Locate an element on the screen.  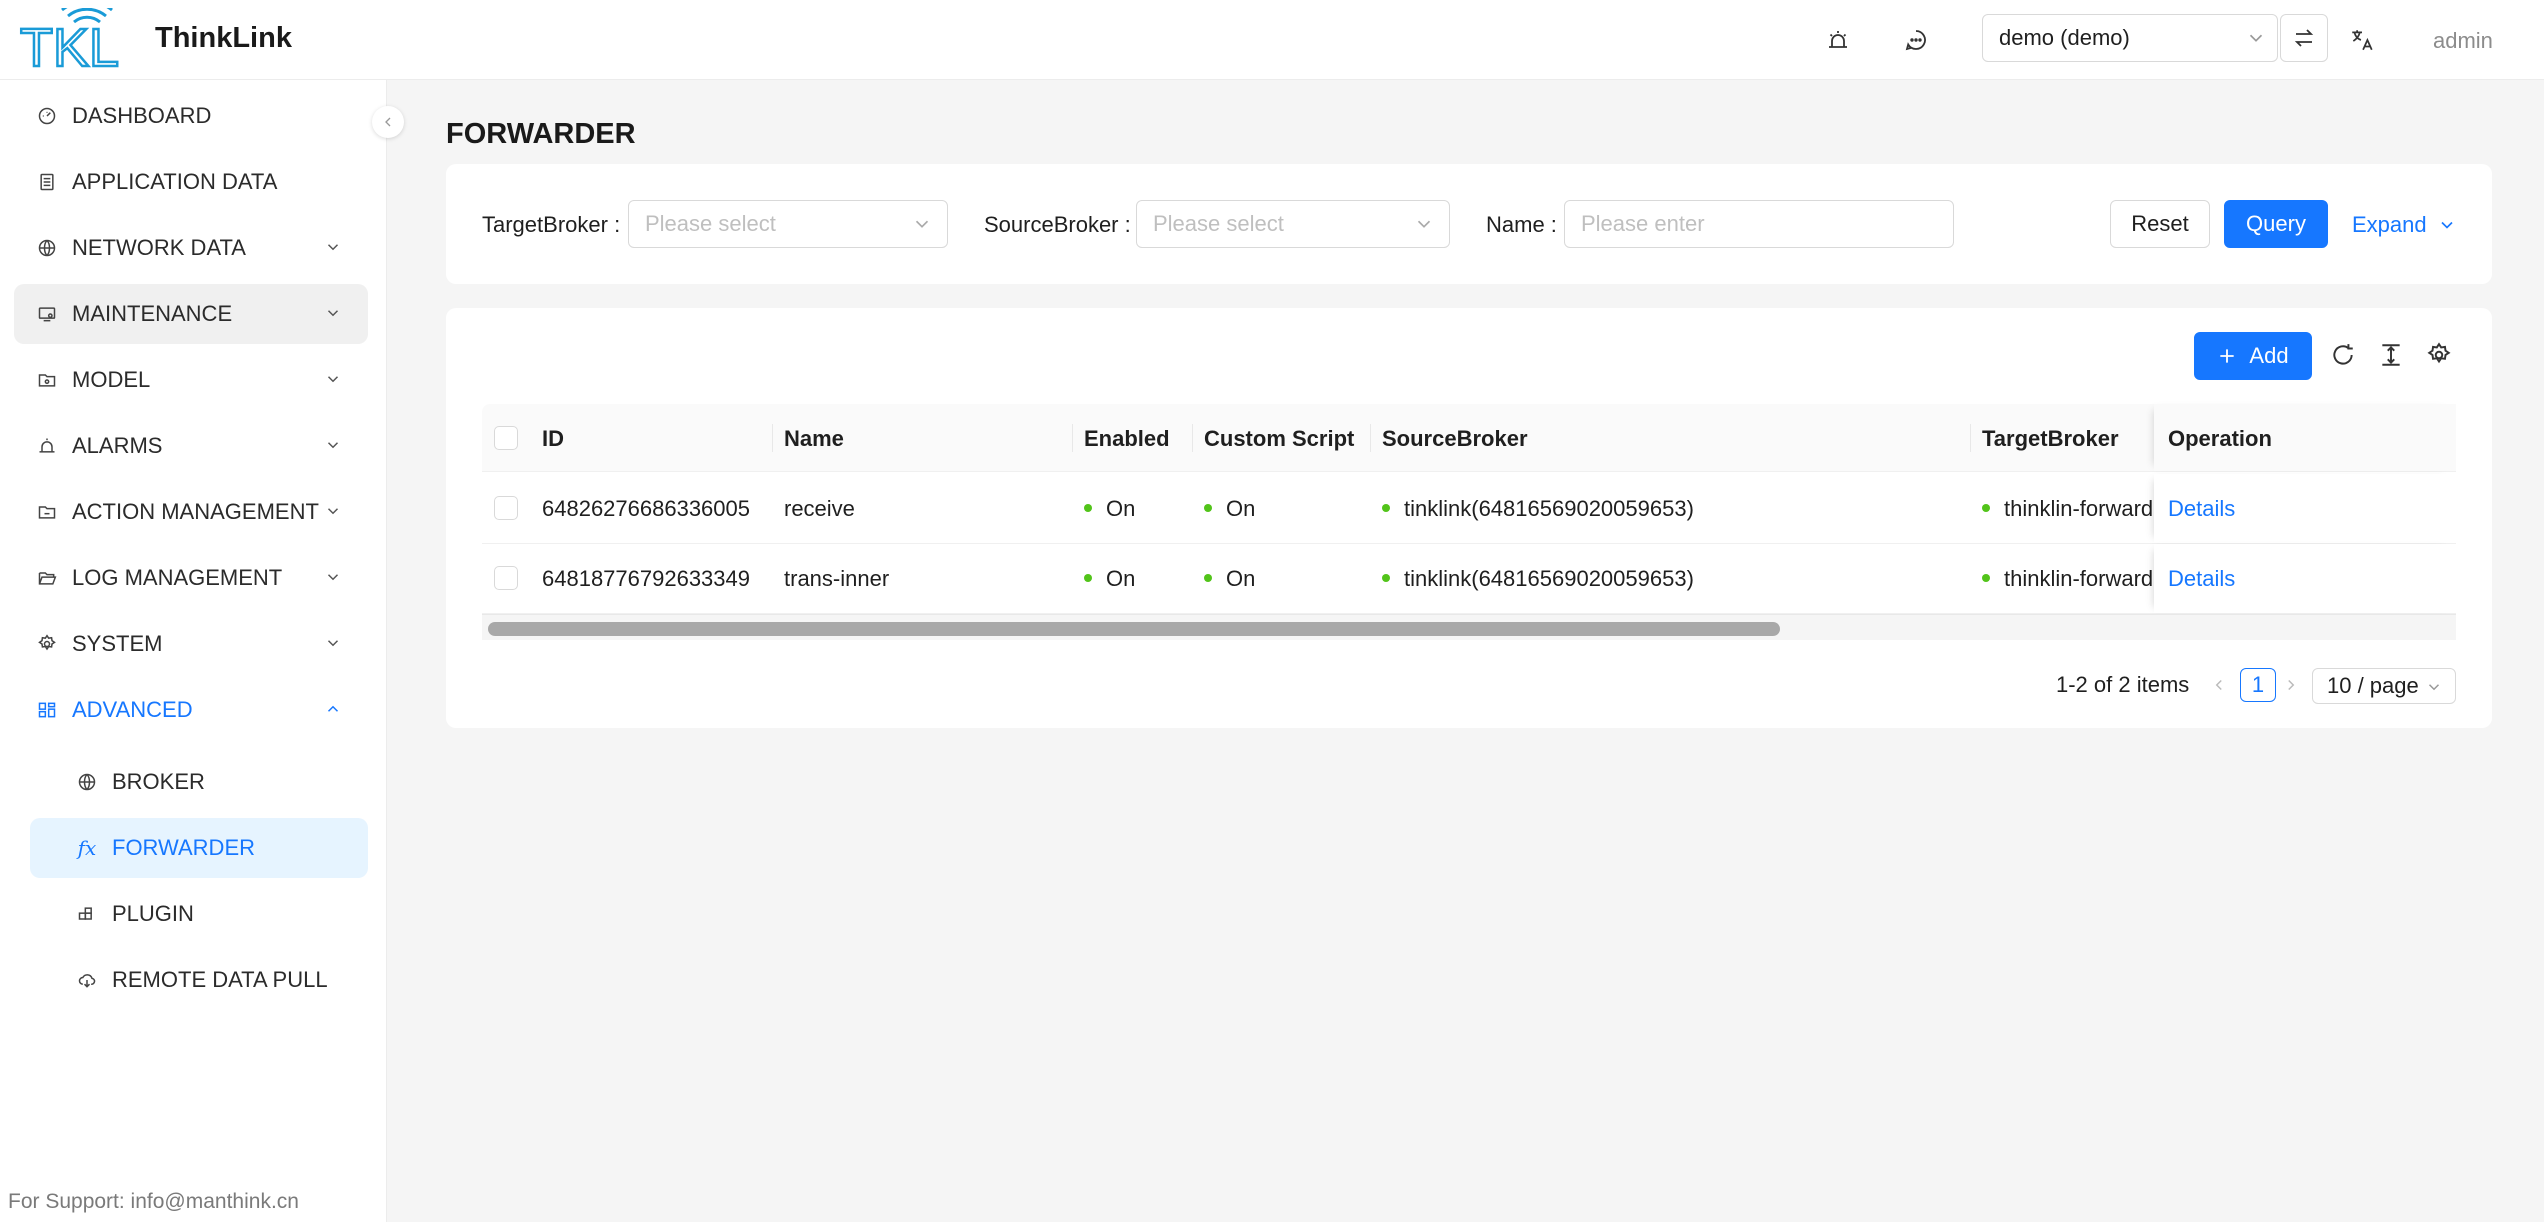
sidebar-item-alarms: ALARMS is located at coordinates (191, 446).